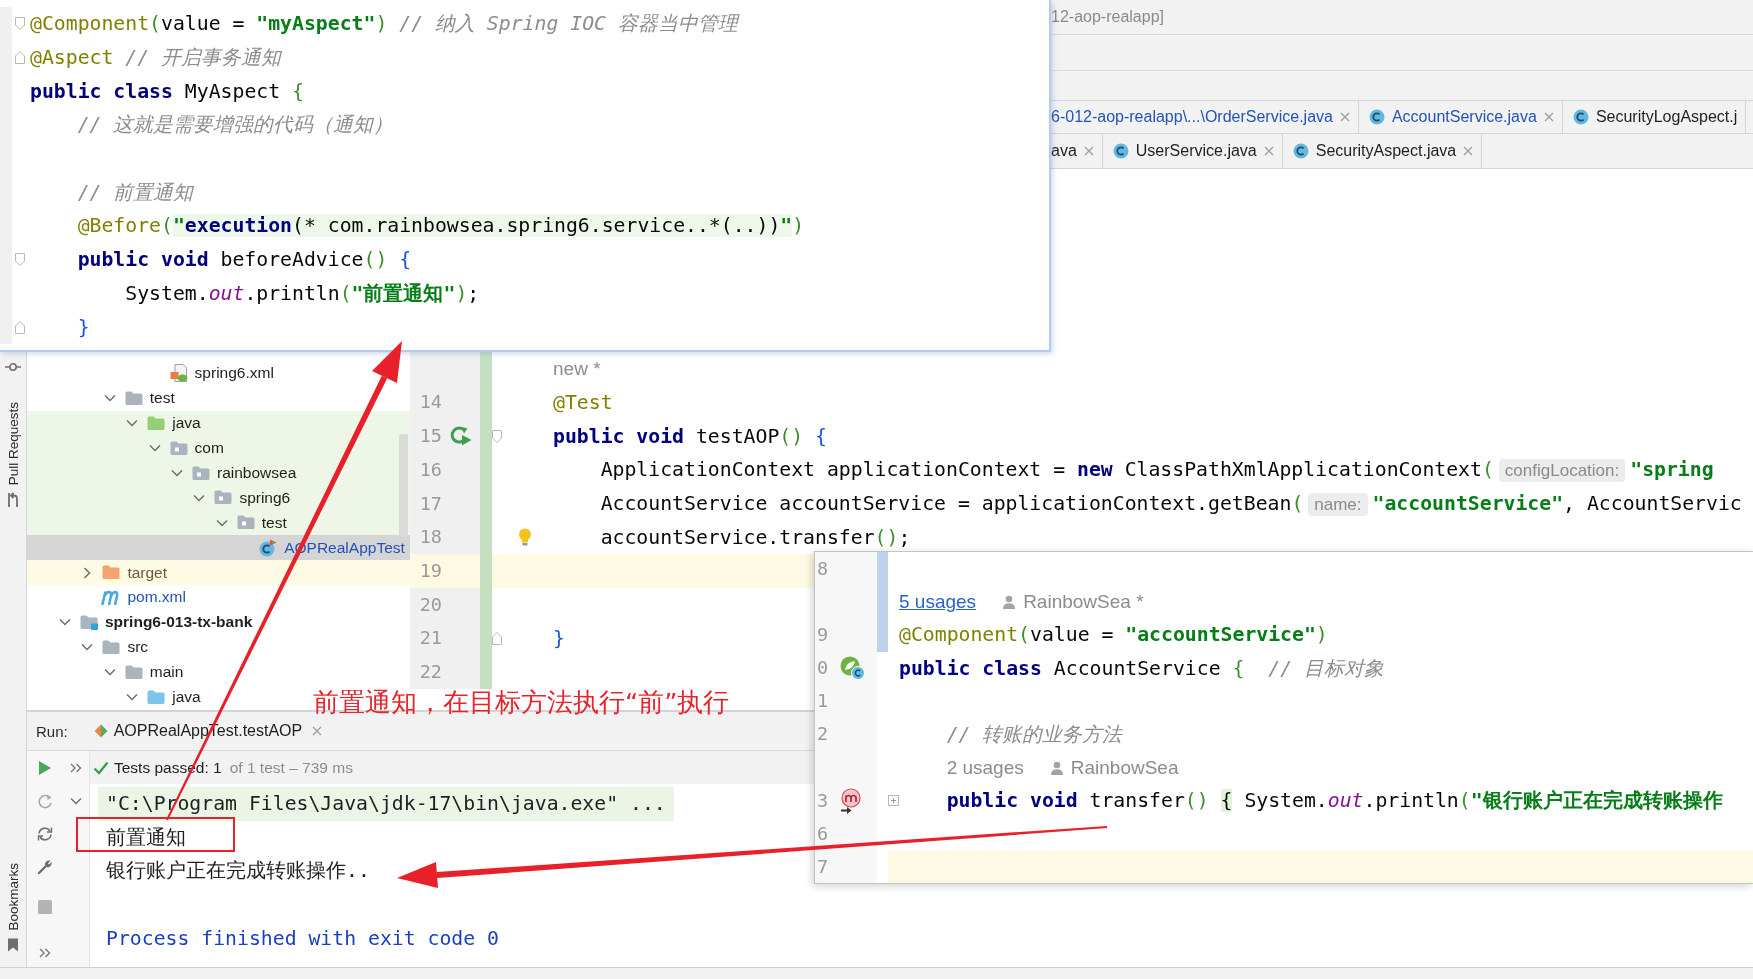 The height and width of the screenshot is (979, 1753). What do you see at coordinates (1077, 151) in the screenshot?
I see `editor-tab: ava` at bounding box center [1077, 151].